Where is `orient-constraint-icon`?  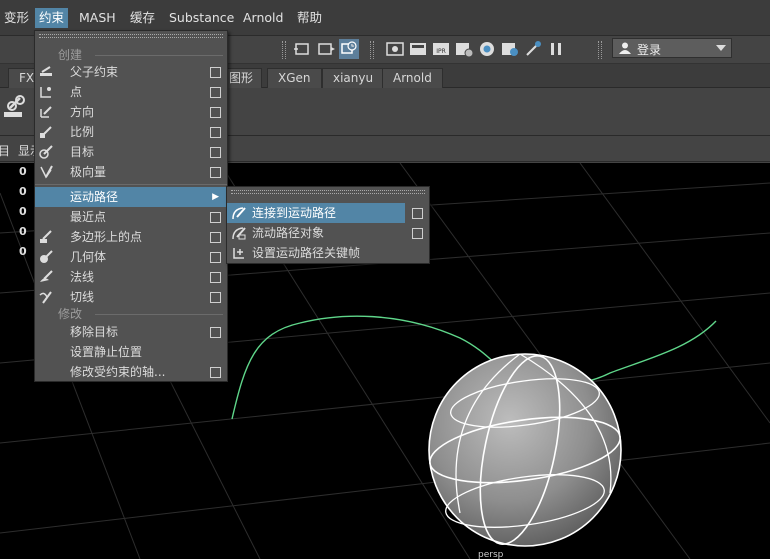 orient-constraint-icon is located at coordinates (46, 112).